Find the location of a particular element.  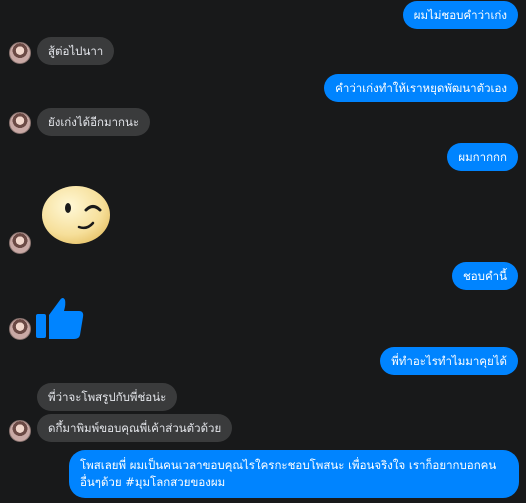

winking-face-sticker-icon is located at coordinates (76, 215).